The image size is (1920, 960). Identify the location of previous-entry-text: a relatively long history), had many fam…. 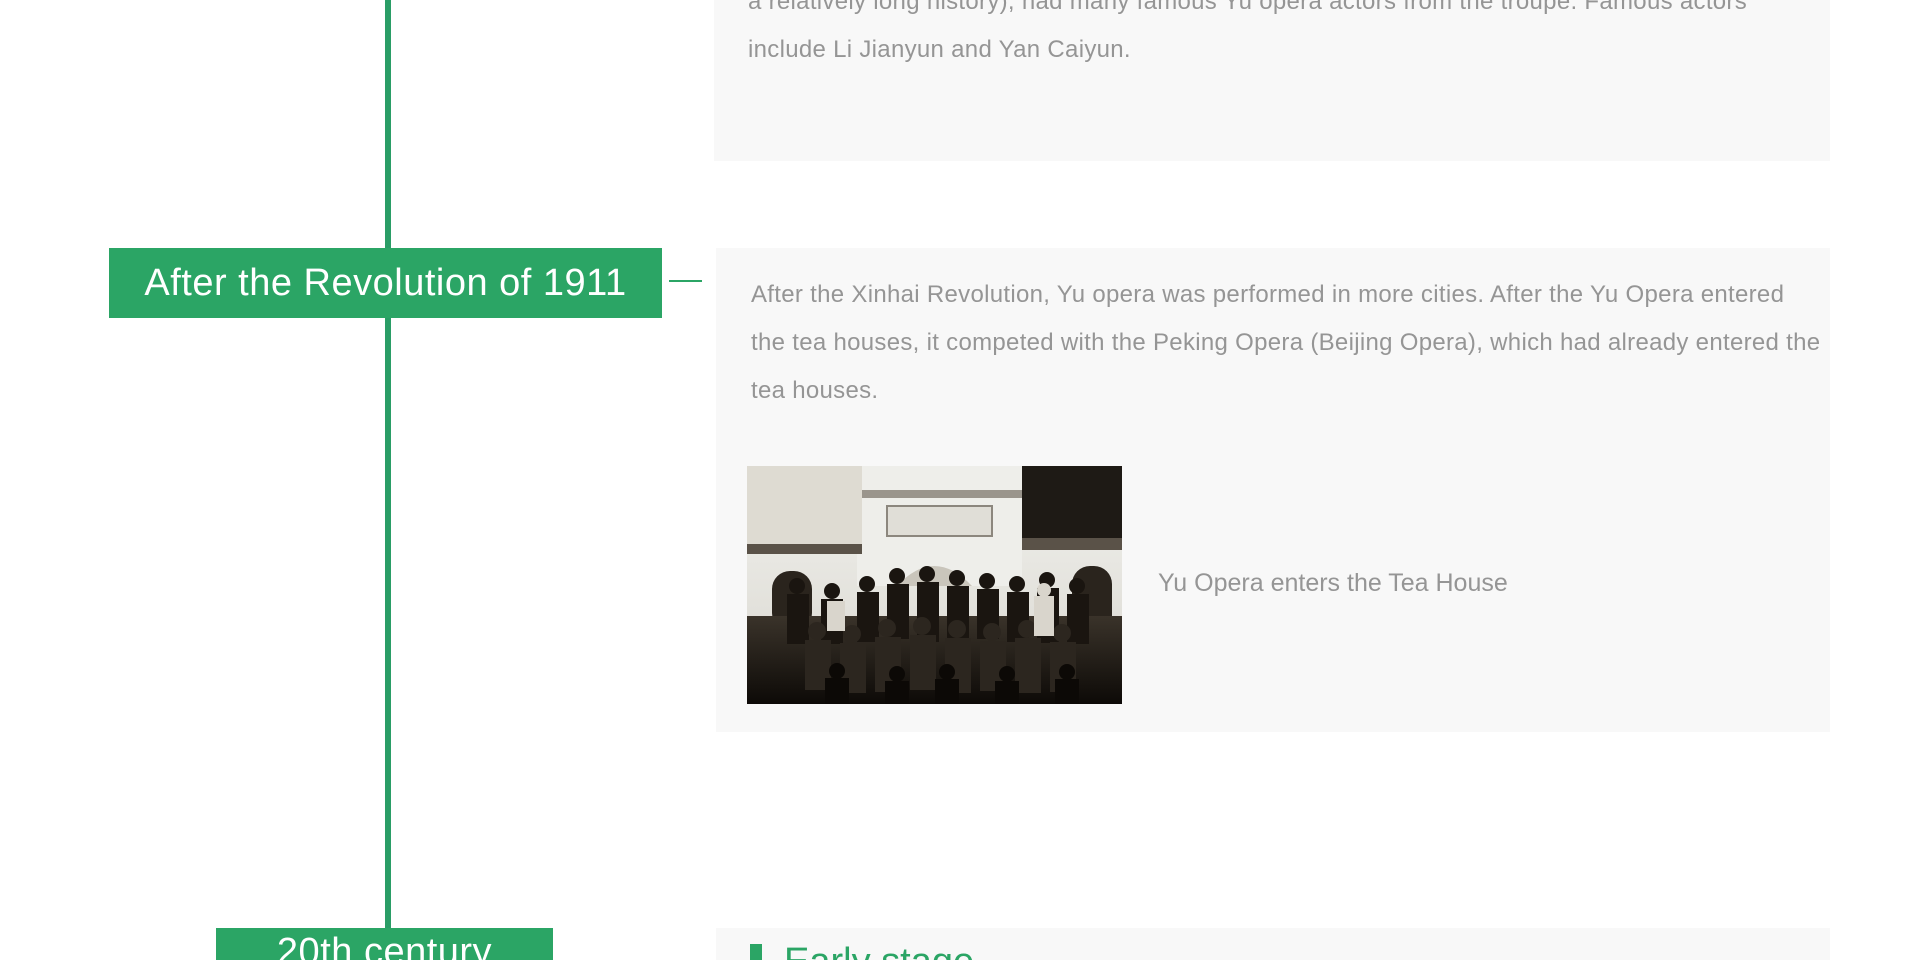
(1248, 31).